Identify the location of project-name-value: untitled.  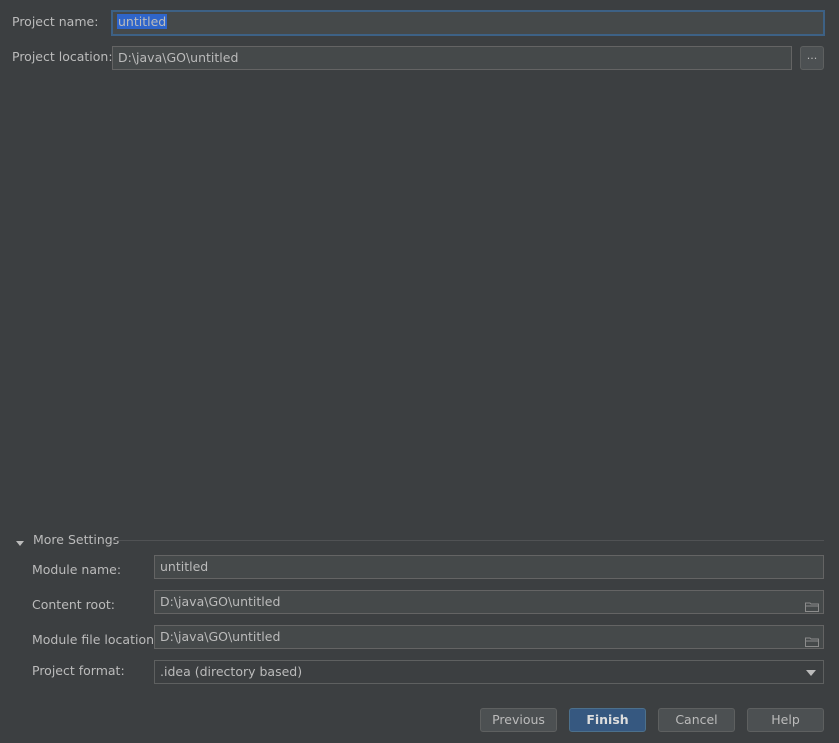
(142, 21).